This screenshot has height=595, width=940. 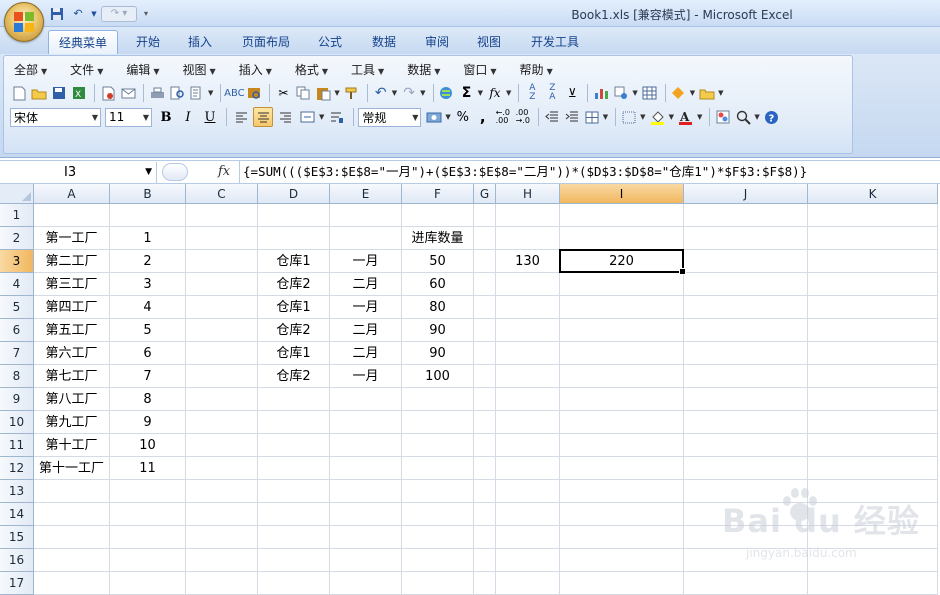 I want to click on spelling-icon: ABC, so click(x=234, y=93).